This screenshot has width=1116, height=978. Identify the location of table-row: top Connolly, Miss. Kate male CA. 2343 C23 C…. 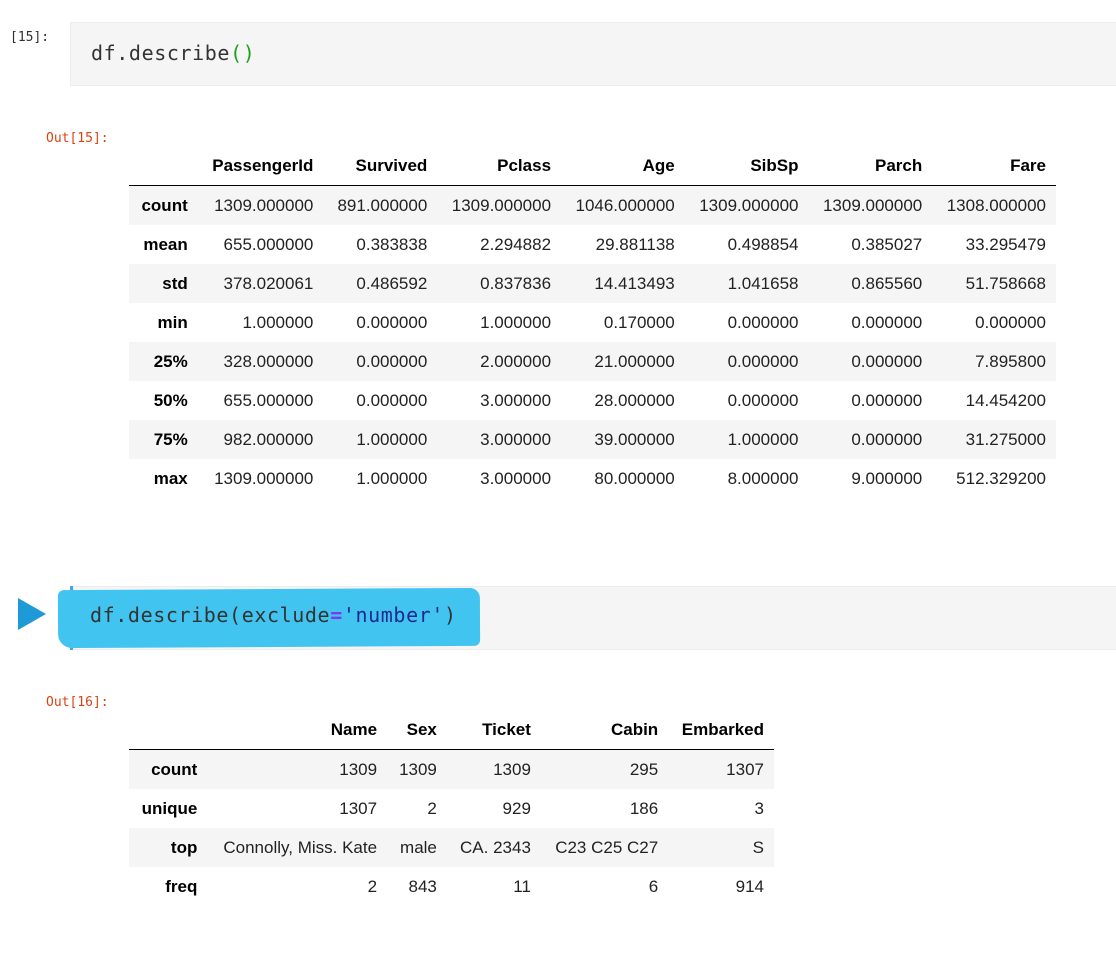
(451, 847).